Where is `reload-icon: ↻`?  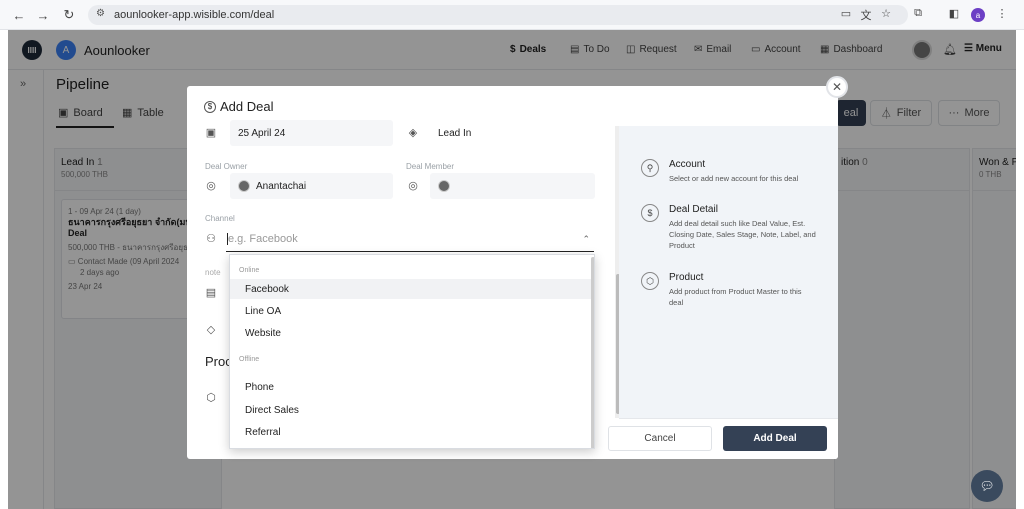
reload-icon: ↻ is located at coordinates (69, 15).